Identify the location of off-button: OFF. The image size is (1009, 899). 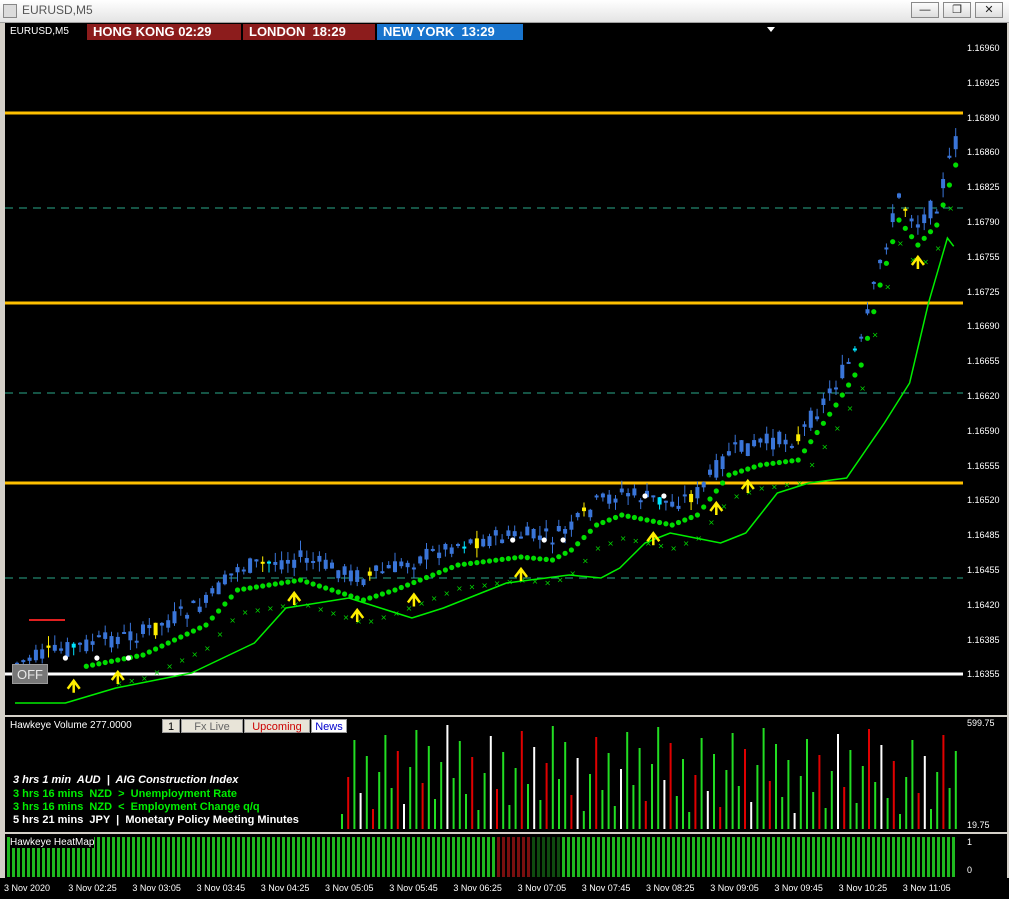
(30, 674).